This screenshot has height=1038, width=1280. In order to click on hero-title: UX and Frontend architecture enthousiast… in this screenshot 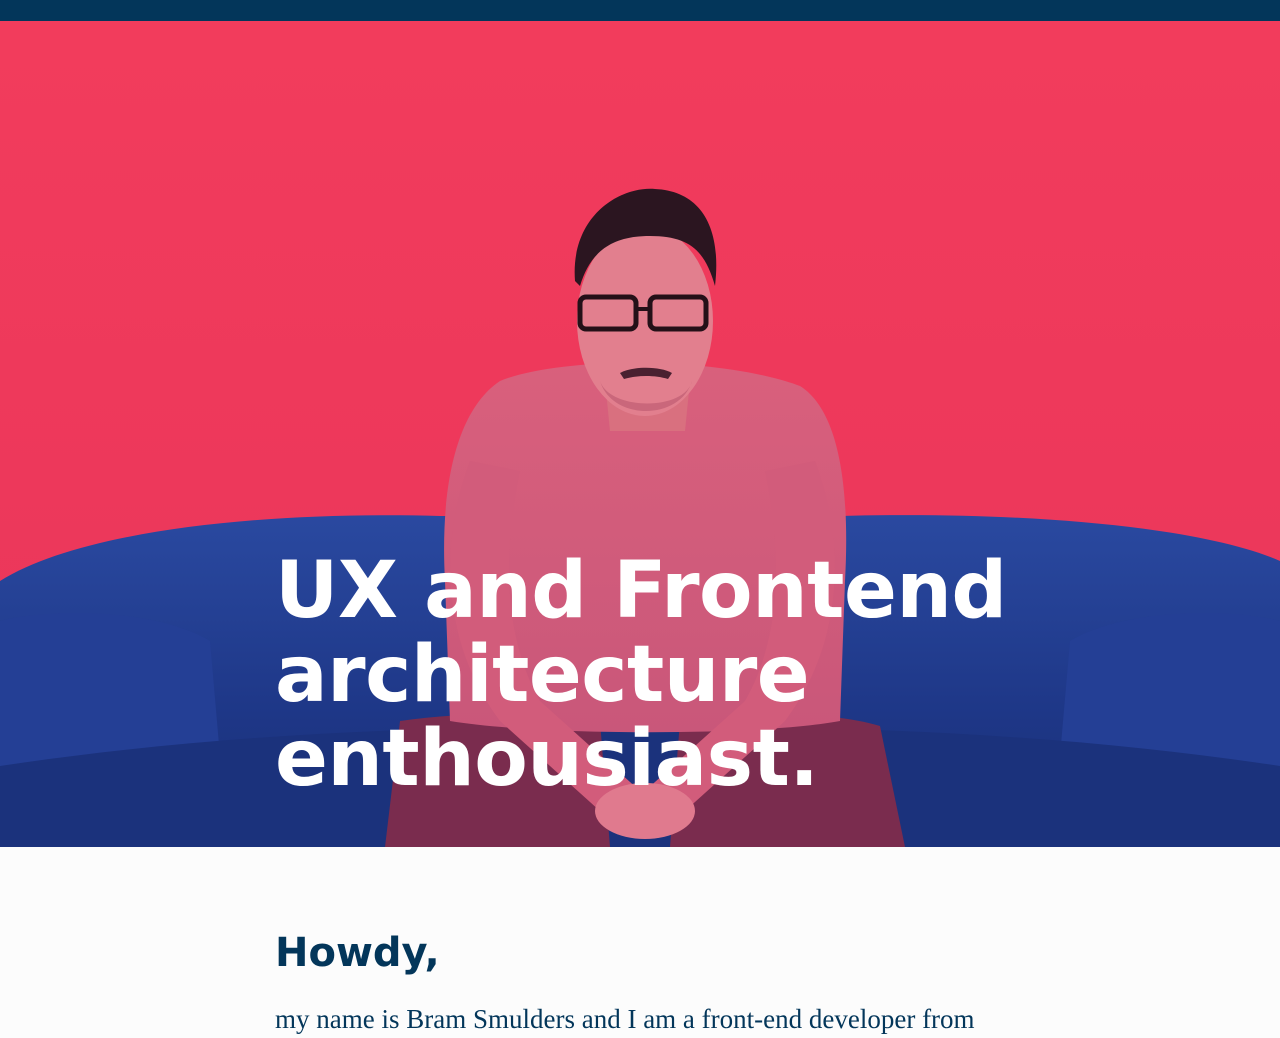, I will do `click(655, 675)`.